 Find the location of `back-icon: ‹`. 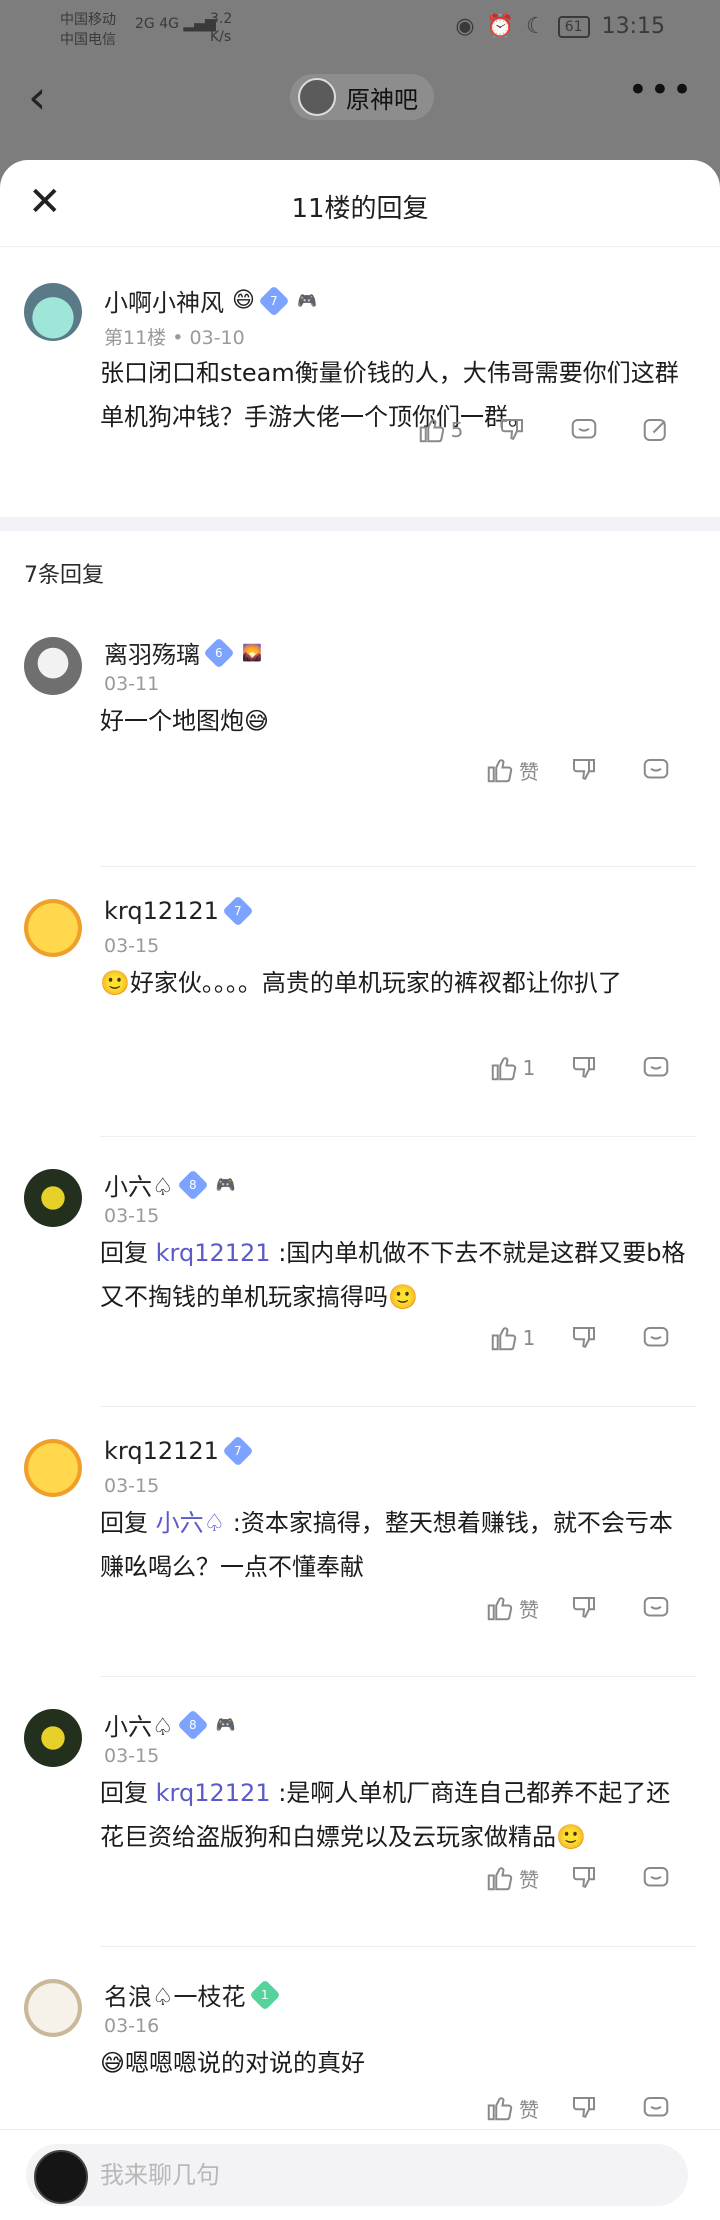

back-icon: ‹ is located at coordinates (37, 97).